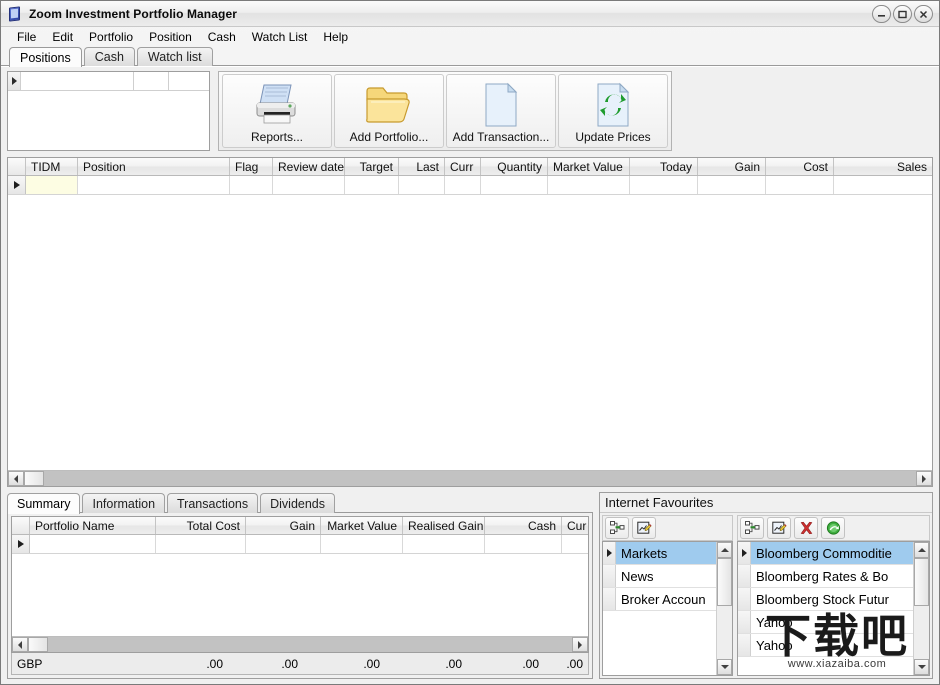  Describe the element at coordinates (111, 37) in the screenshot. I see `menu-item-portfolio: Portfolio` at that location.